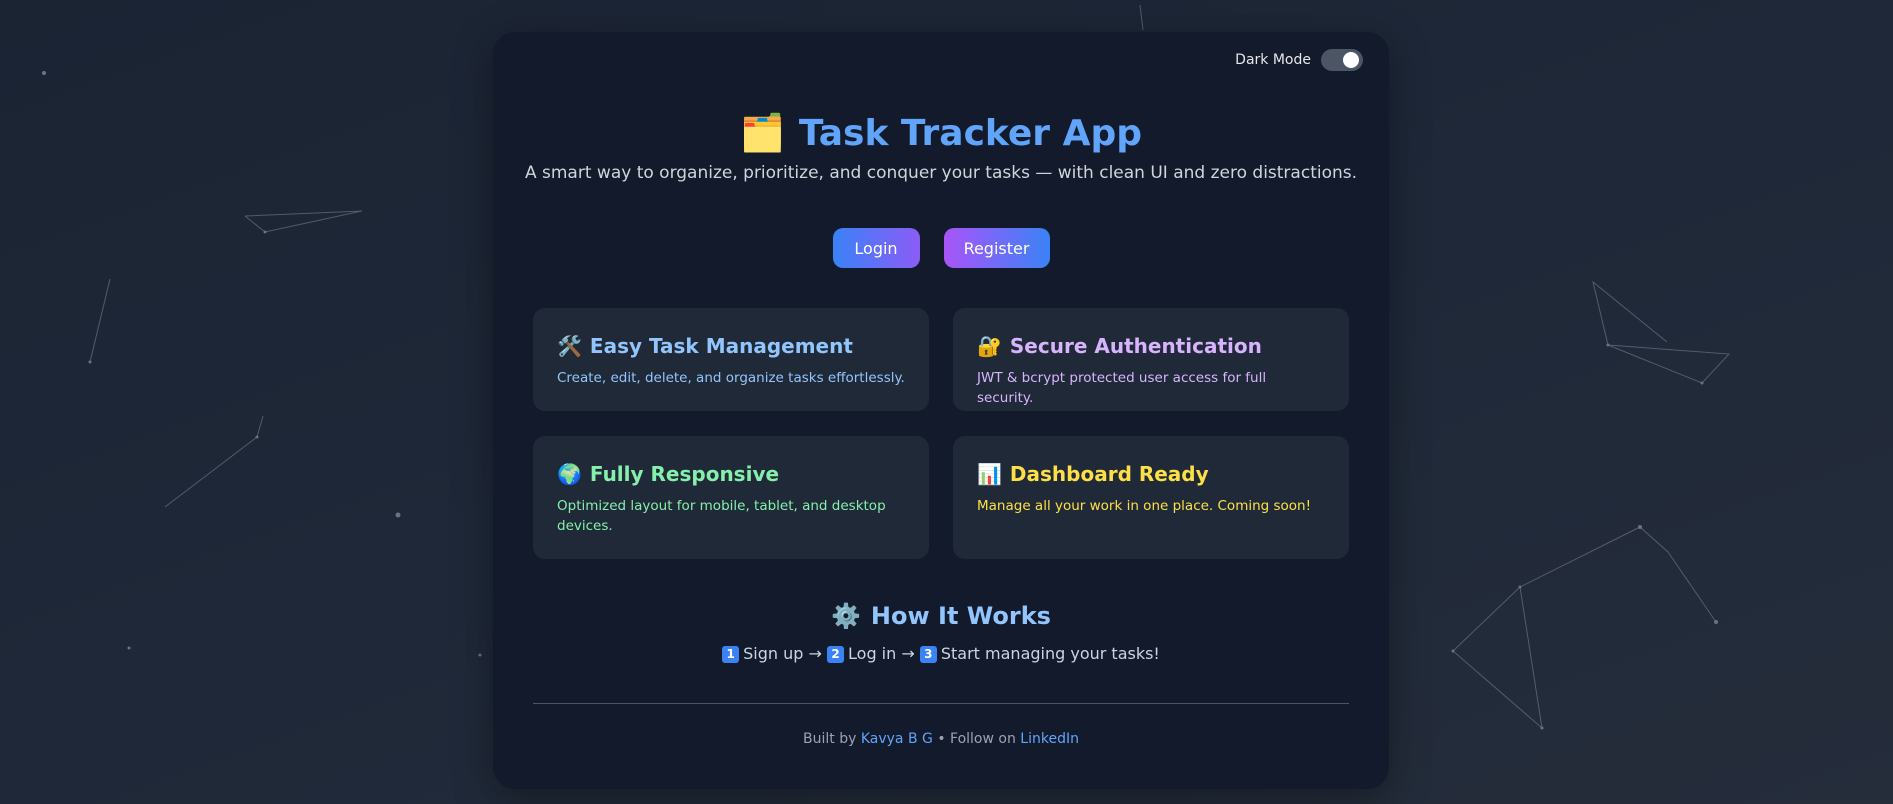  I want to click on footer-prefix: Built by, so click(830, 739).